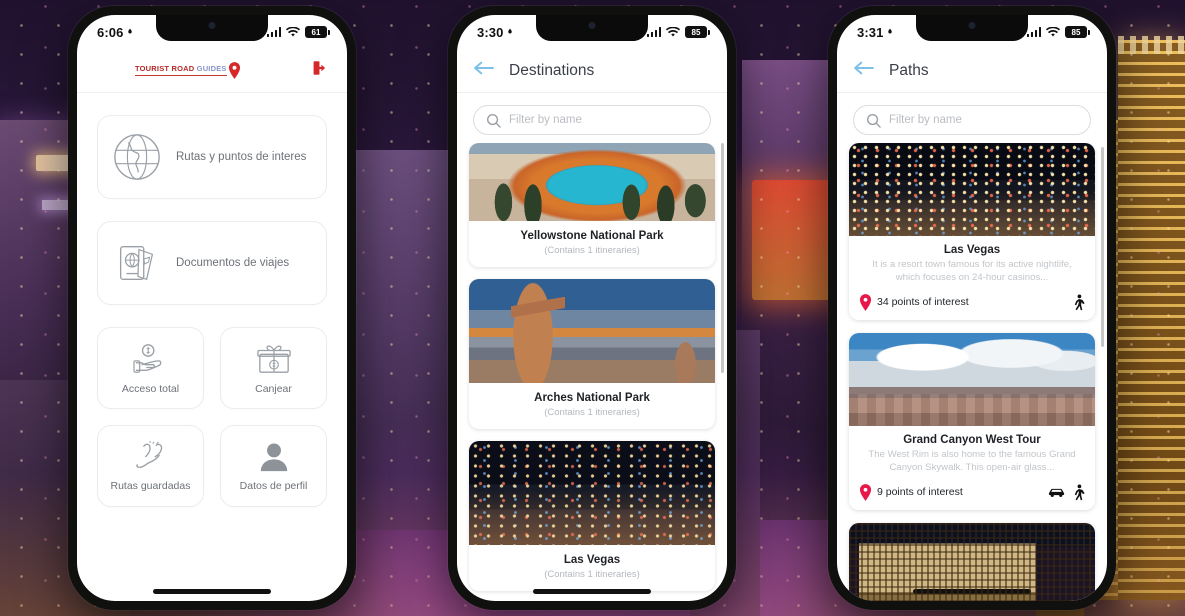 Image resolution: width=1185 pixels, height=616 pixels. I want to click on home-indicator, so click(592, 591).